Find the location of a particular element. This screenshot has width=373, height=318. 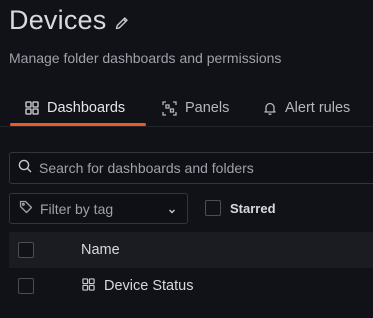

tab-label: Alert rules is located at coordinates (318, 108).